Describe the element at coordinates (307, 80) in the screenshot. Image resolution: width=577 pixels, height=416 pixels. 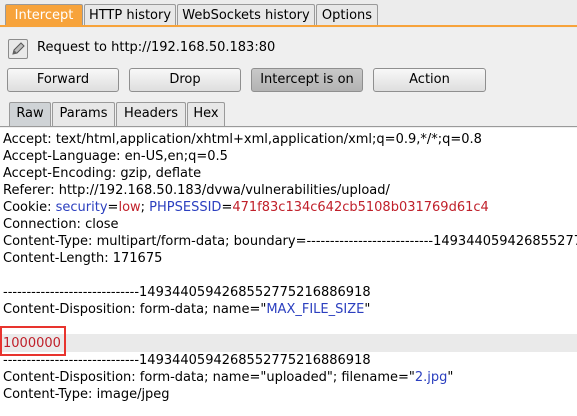
I see `intercept-toggle-button: Intercept is on` at that location.